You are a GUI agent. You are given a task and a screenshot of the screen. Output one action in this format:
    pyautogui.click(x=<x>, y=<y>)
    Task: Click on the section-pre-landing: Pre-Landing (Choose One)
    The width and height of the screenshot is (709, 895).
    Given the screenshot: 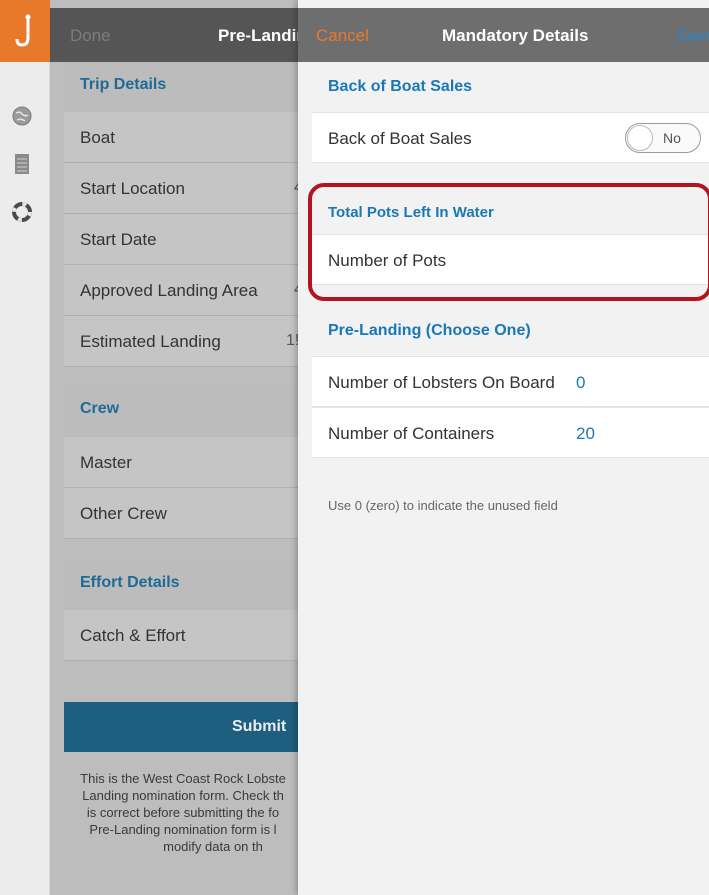 What is the action you would take?
    pyautogui.click(x=510, y=331)
    